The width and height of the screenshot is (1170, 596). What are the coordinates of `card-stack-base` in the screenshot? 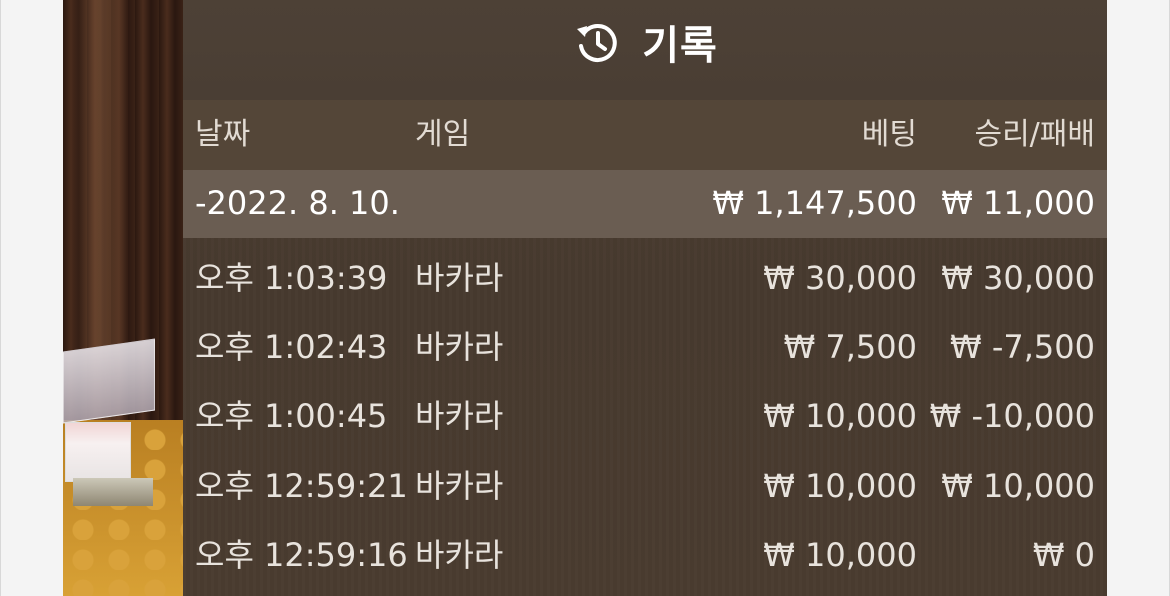 It's located at (113, 492).